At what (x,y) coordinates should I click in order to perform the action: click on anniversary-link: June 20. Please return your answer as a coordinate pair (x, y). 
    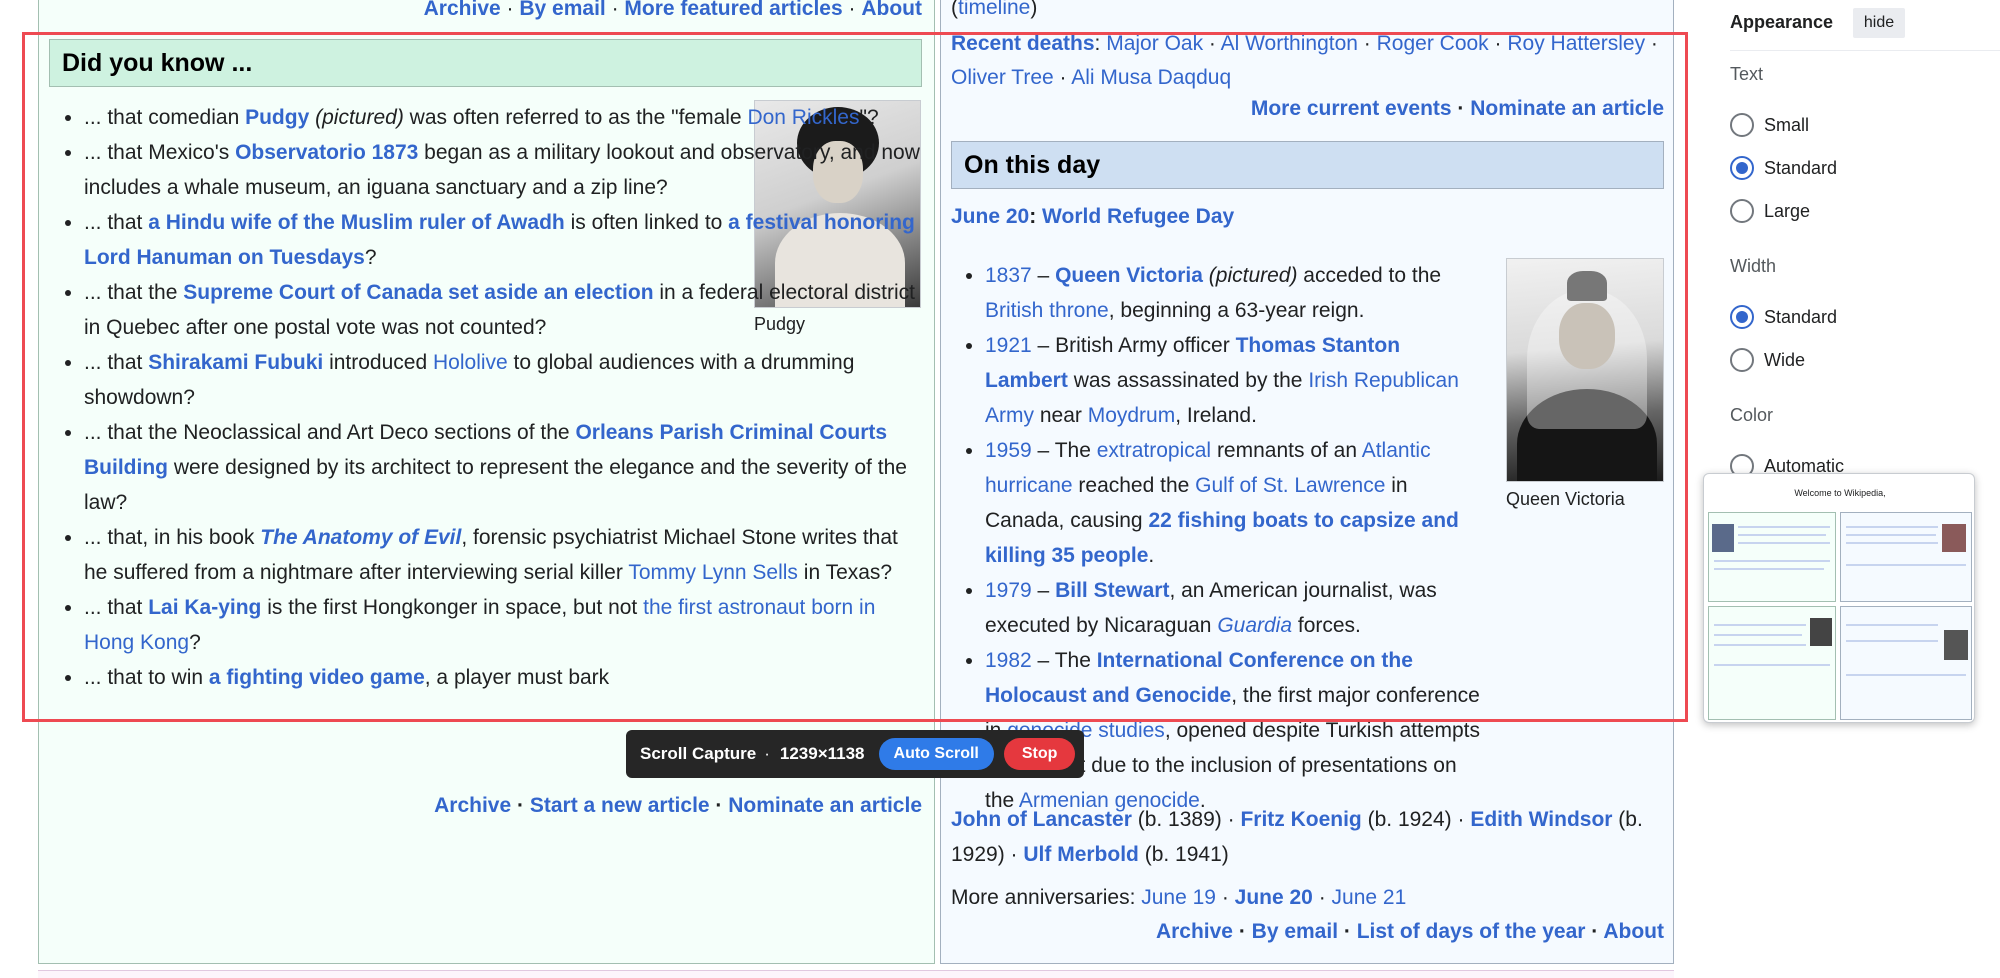
    Looking at the image, I should click on (1274, 897).